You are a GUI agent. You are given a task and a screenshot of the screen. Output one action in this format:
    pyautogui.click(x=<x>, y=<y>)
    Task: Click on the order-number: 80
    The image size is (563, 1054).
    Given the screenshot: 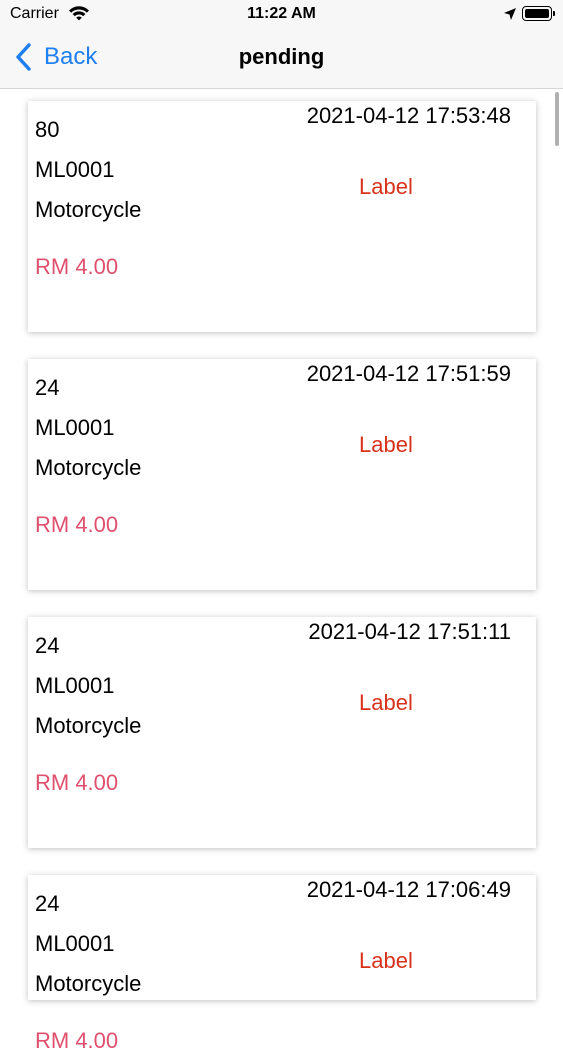 What is the action you would take?
    pyautogui.click(x=47, y=129)
    